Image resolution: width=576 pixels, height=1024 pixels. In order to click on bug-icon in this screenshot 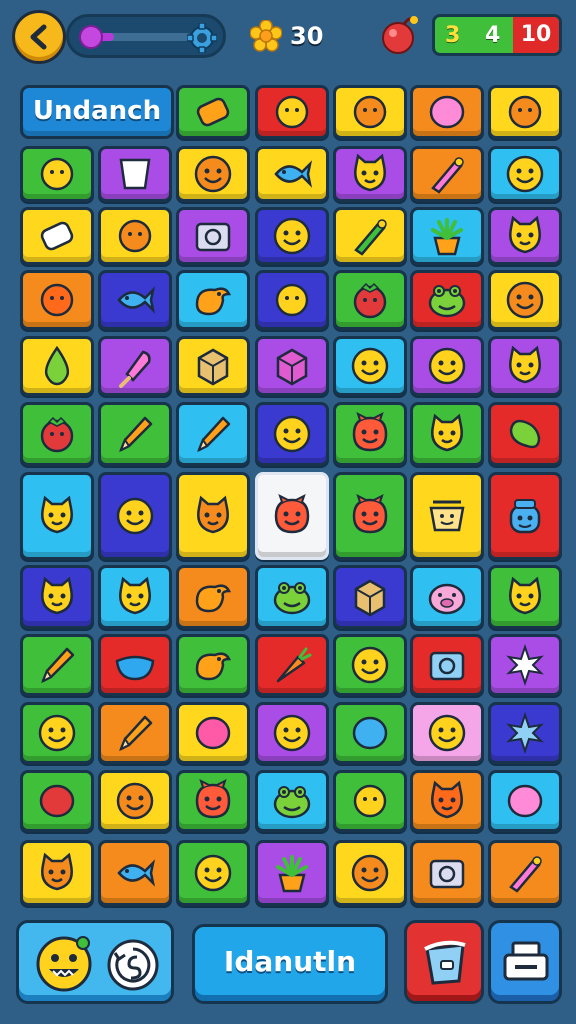, I will do `click(292, 112)`.